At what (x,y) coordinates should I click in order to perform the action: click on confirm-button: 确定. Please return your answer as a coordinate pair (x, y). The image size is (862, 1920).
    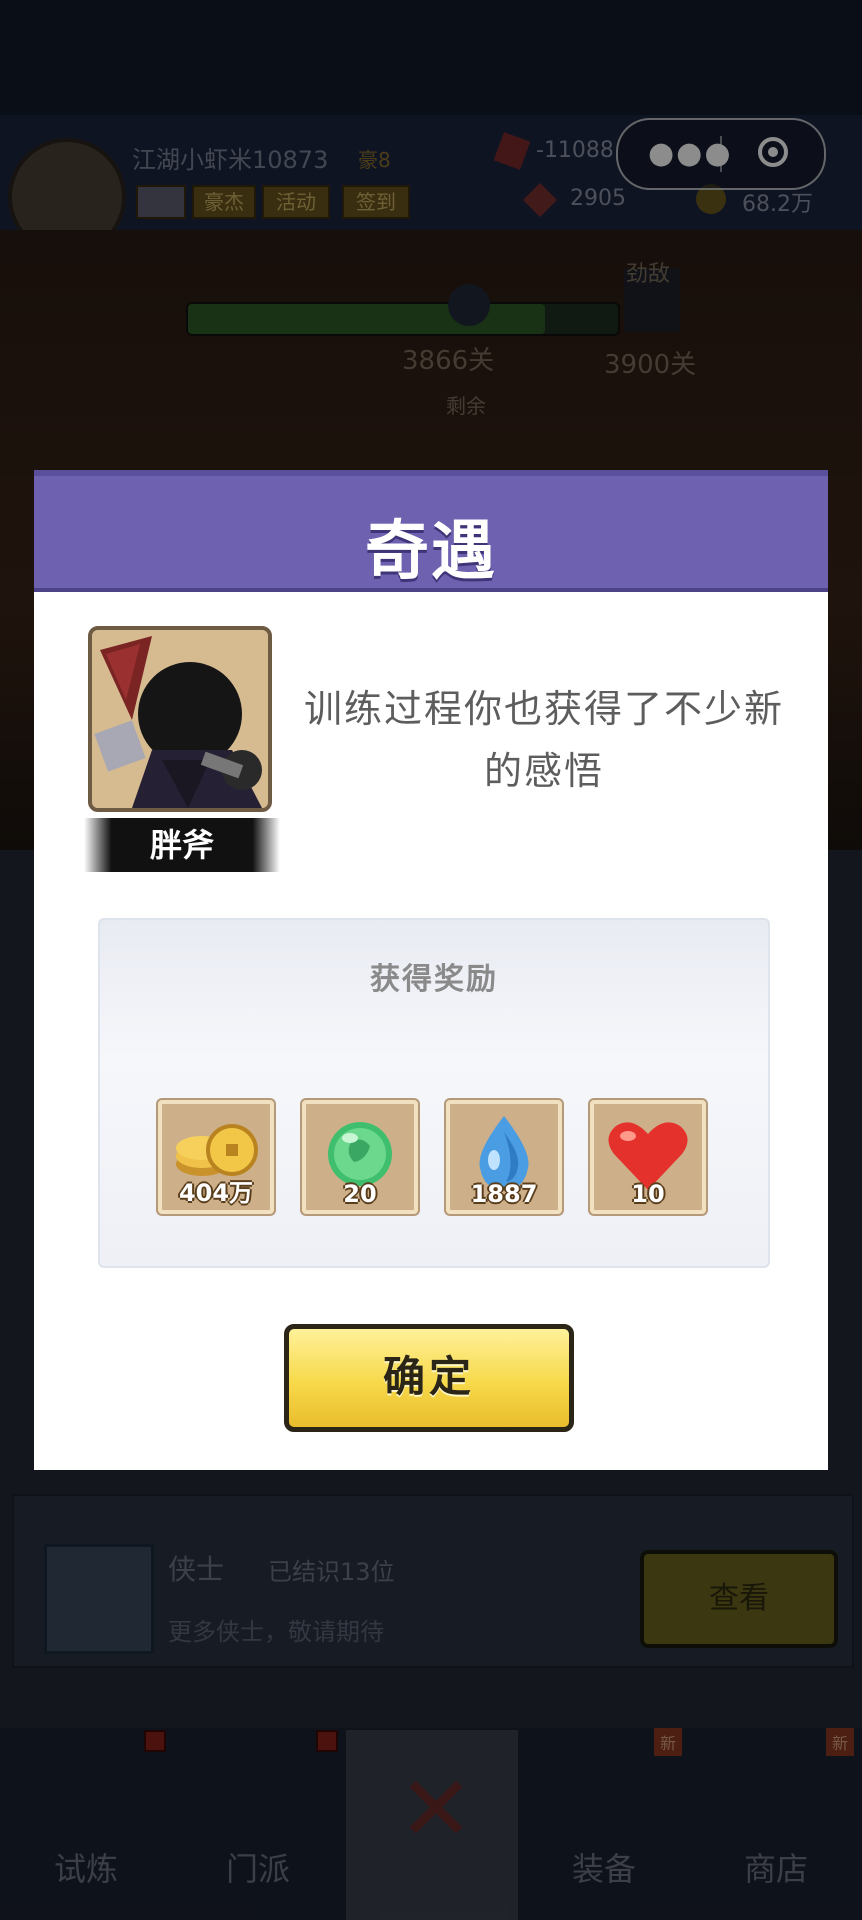
    Looking at the image, I should click on (429, 1378).